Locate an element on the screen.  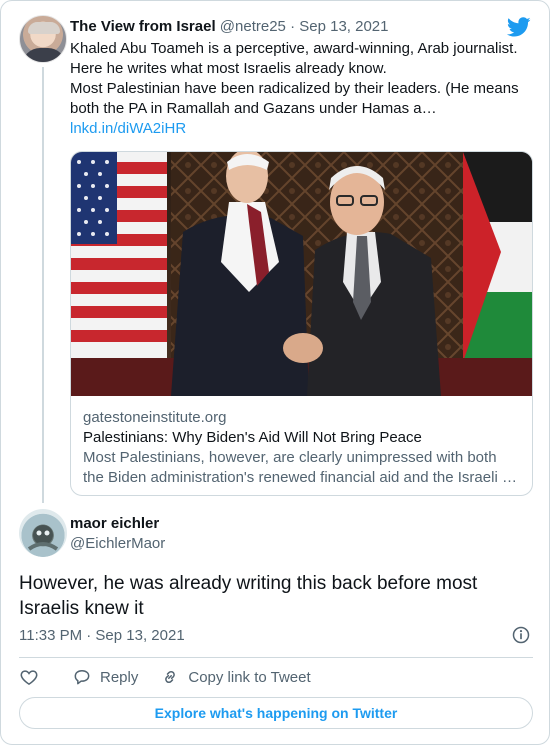
reply-label: Reply is located at coordinates (119, 677).